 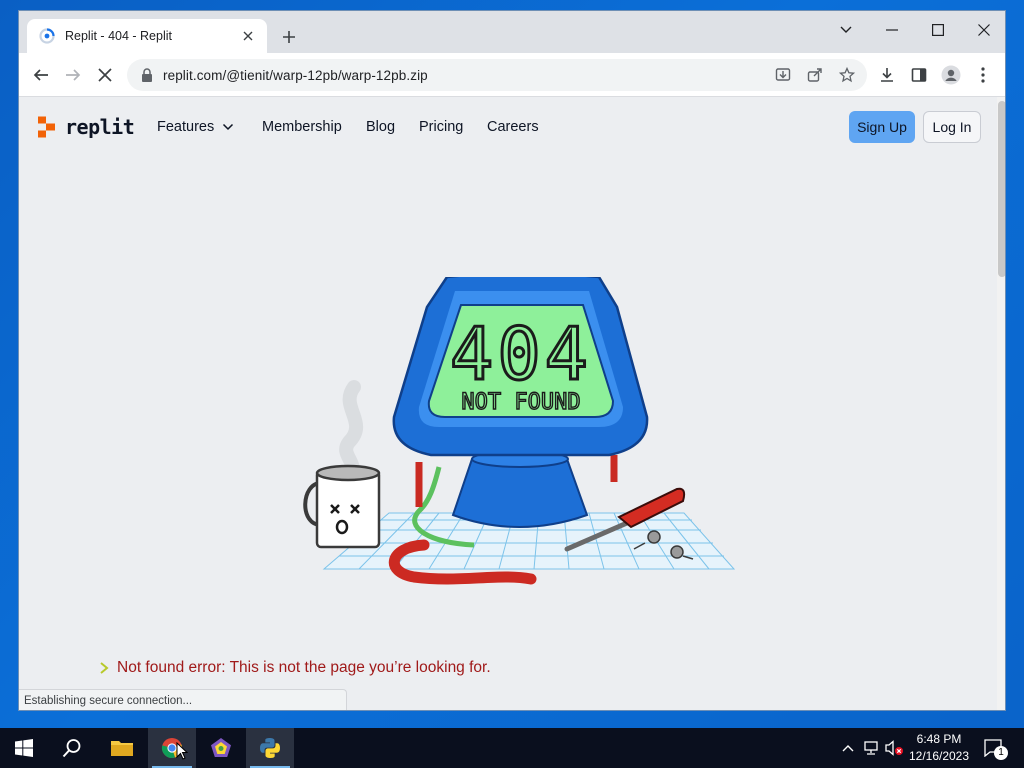 What do you see at coordinates (47, 36) in the screenshot?
I see `loading-favicon-icon` at bounding box center [47, 36].